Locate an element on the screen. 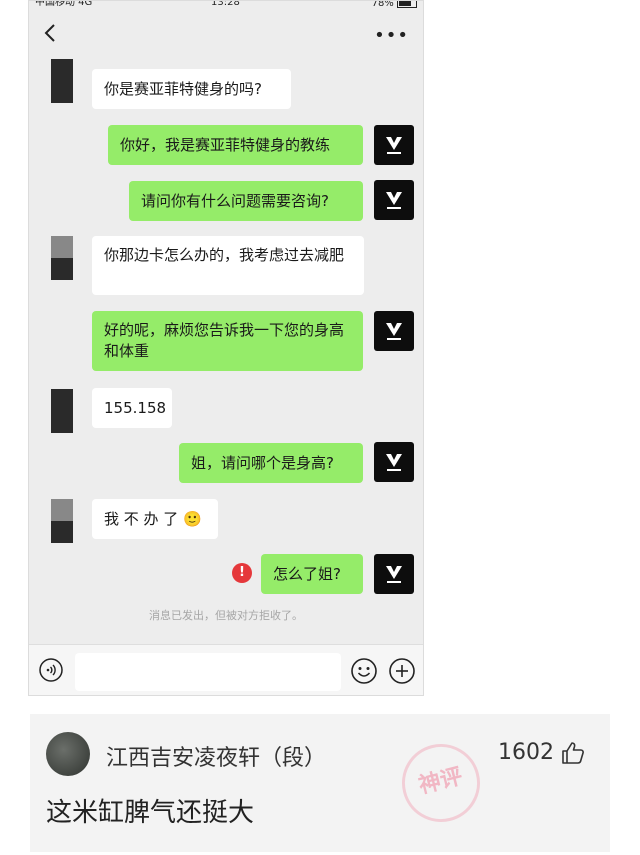 This screenshot has width=640, height=855. input-bar is located at coordinates (226, 669).